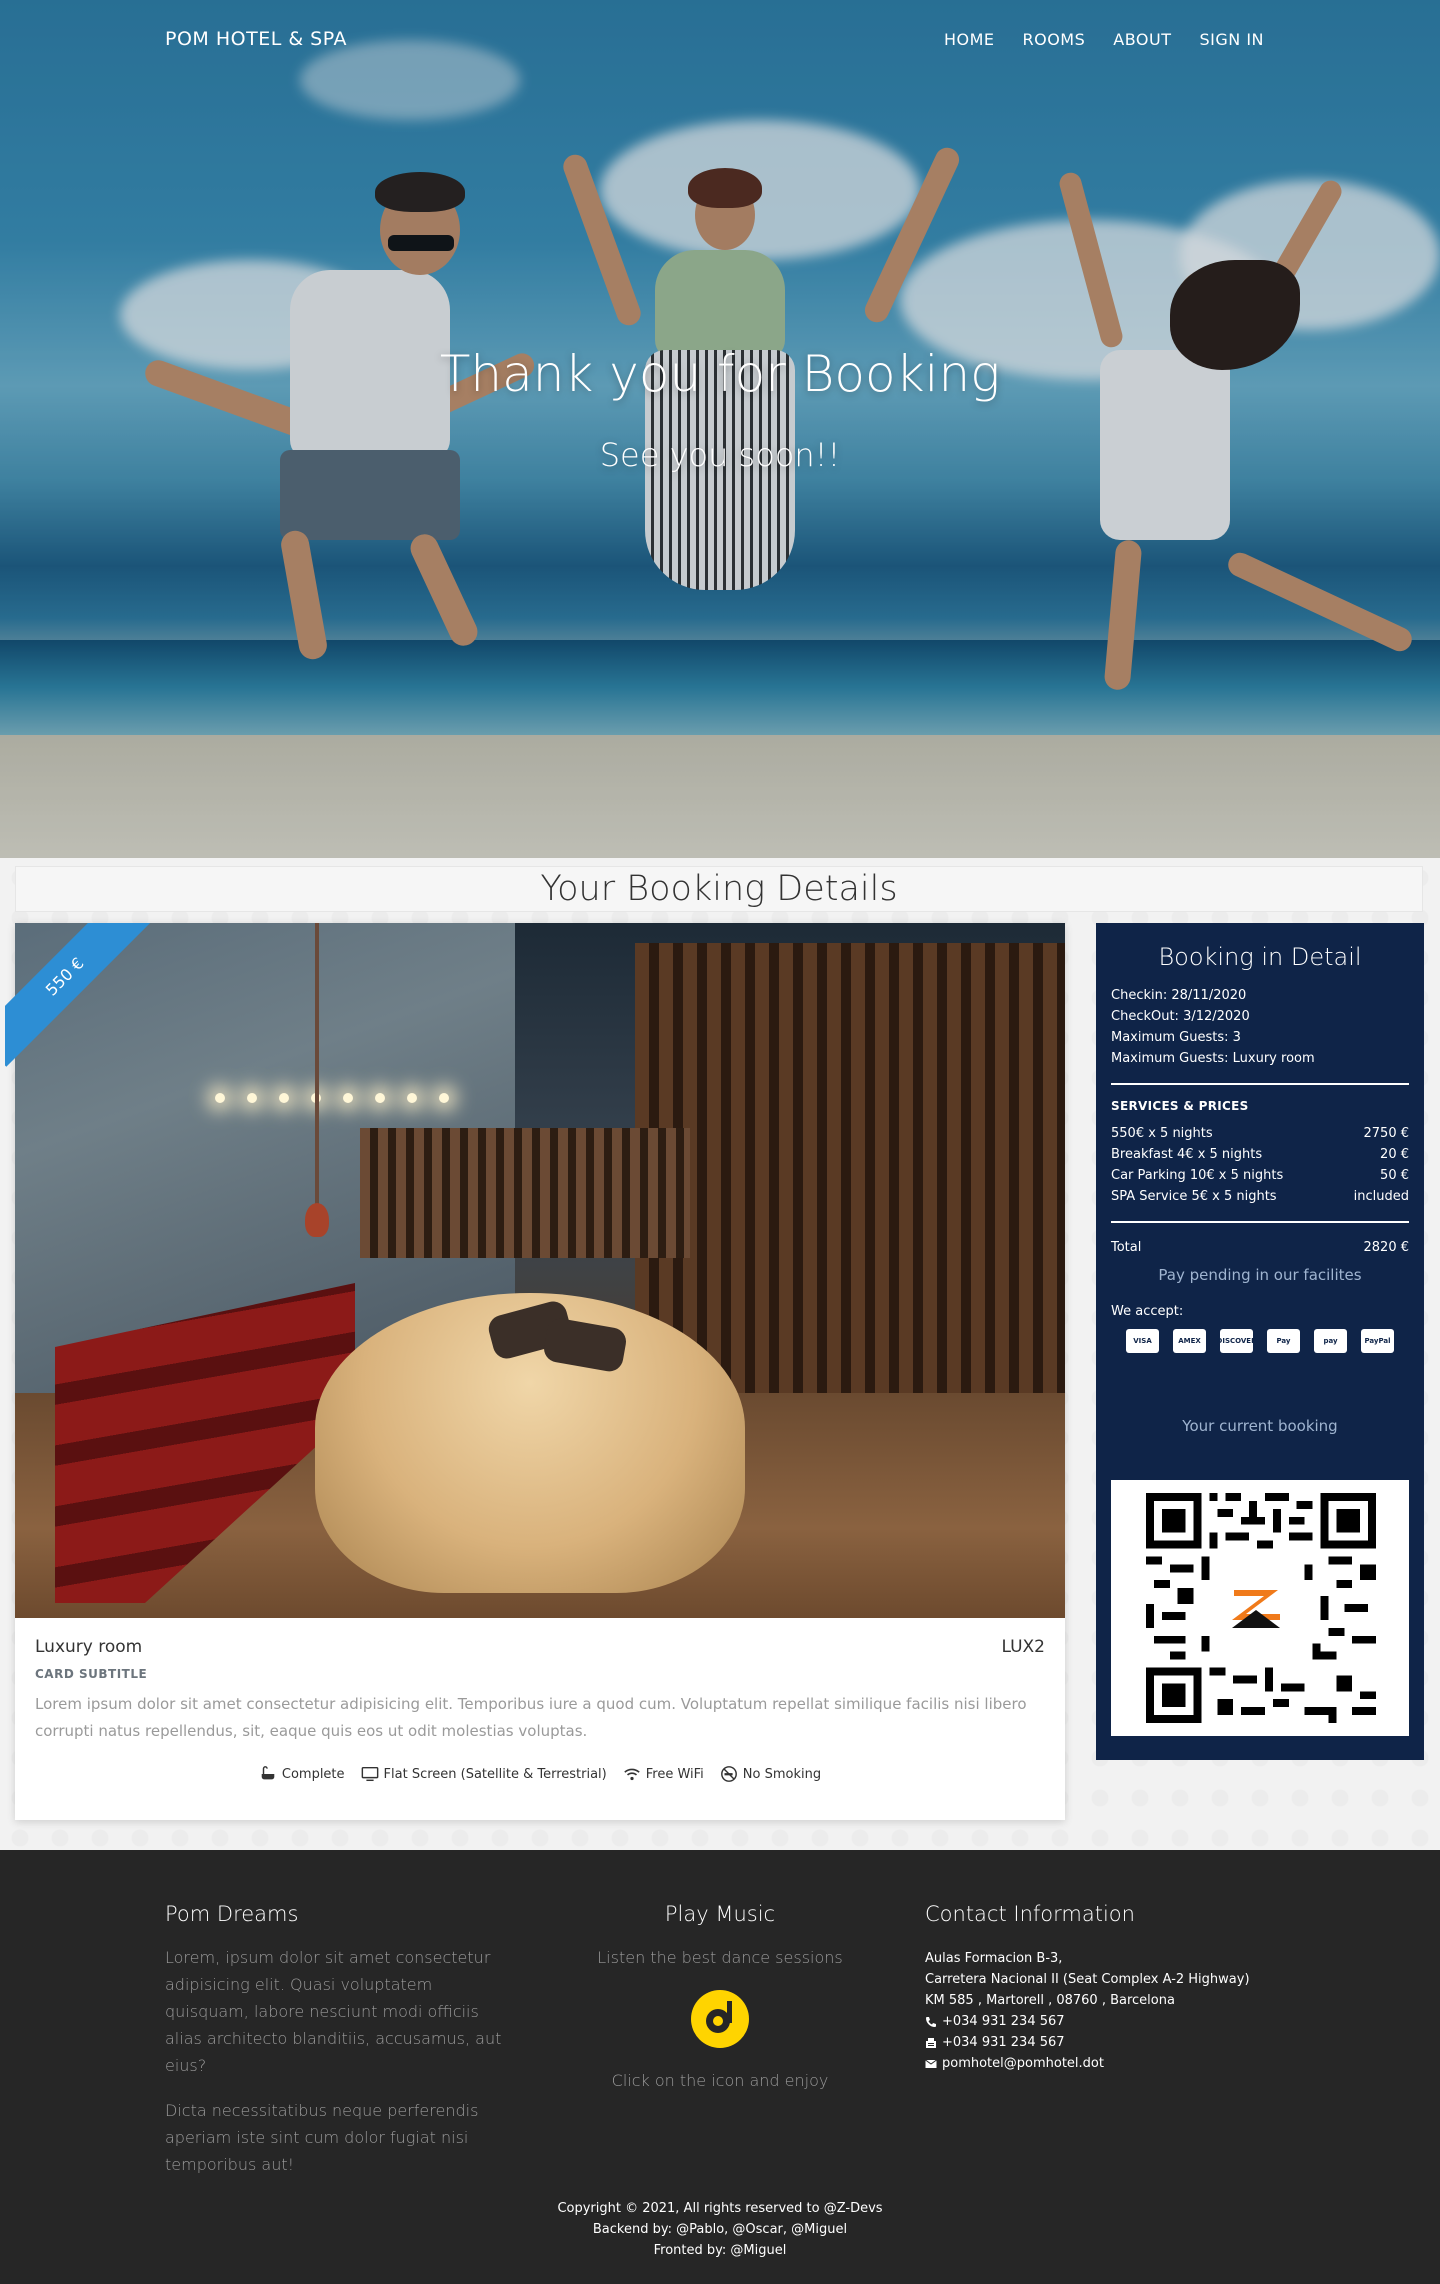 The height and width of the screenshot is (2284, 1440). Describe the element at coordinates (969, 39) in the screenshot. I see `nav-home: HOME` at that location.